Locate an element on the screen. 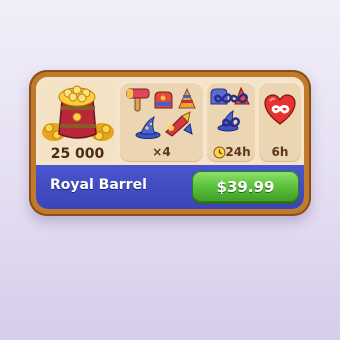 This screenshot has width=340, height=340. coins-amount: 25 000 is located at coordinates (77, 154).